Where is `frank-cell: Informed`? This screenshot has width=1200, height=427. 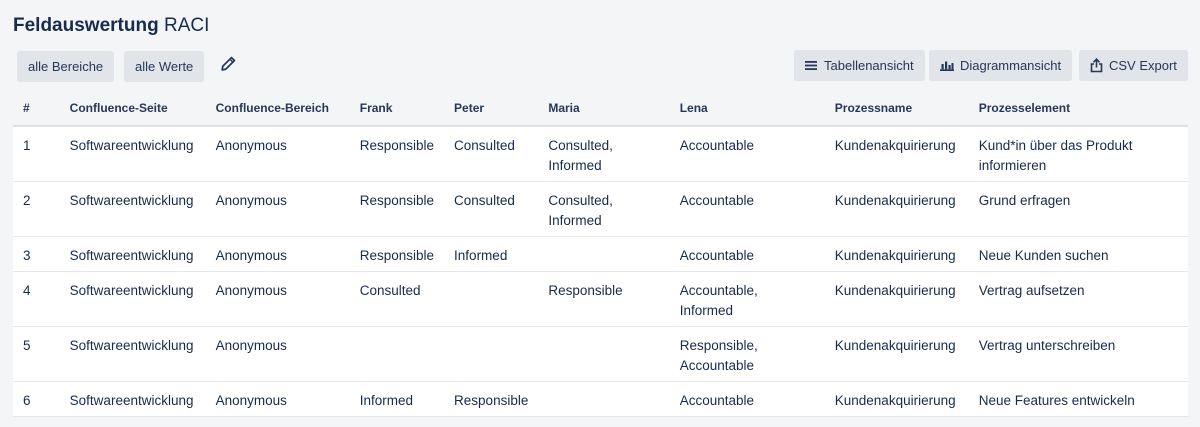 frank-cell: Informed is located at coordinates (397, 399).